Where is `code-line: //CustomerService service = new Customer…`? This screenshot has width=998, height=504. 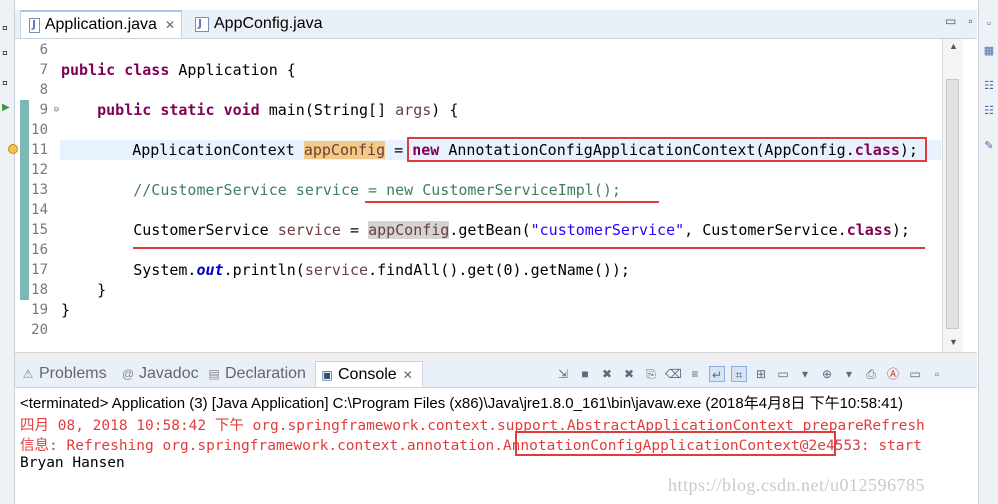 code-line: //CustomerService service = new Customer… is located at coordinates (501, 190).